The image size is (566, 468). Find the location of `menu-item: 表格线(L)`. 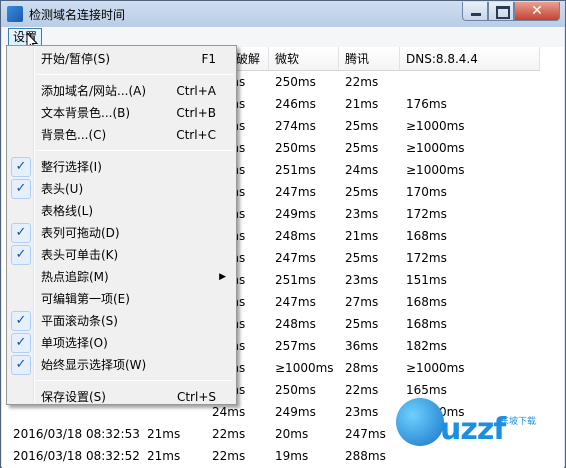

menu-item: 表格线(L) is located at coordinates (121, 211).